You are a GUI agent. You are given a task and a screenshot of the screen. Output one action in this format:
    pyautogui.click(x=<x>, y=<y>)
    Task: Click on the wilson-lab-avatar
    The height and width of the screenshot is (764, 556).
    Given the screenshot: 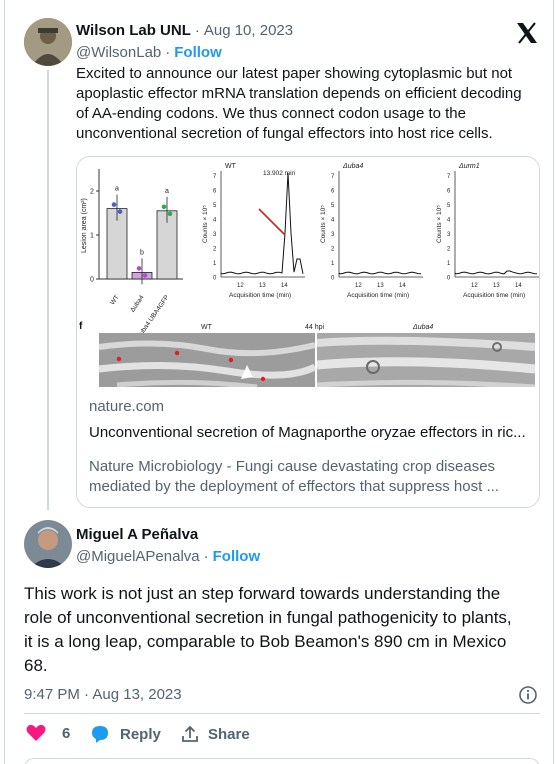 What is the action you would take?
    pyautogui.click(x=48, y=42)
    